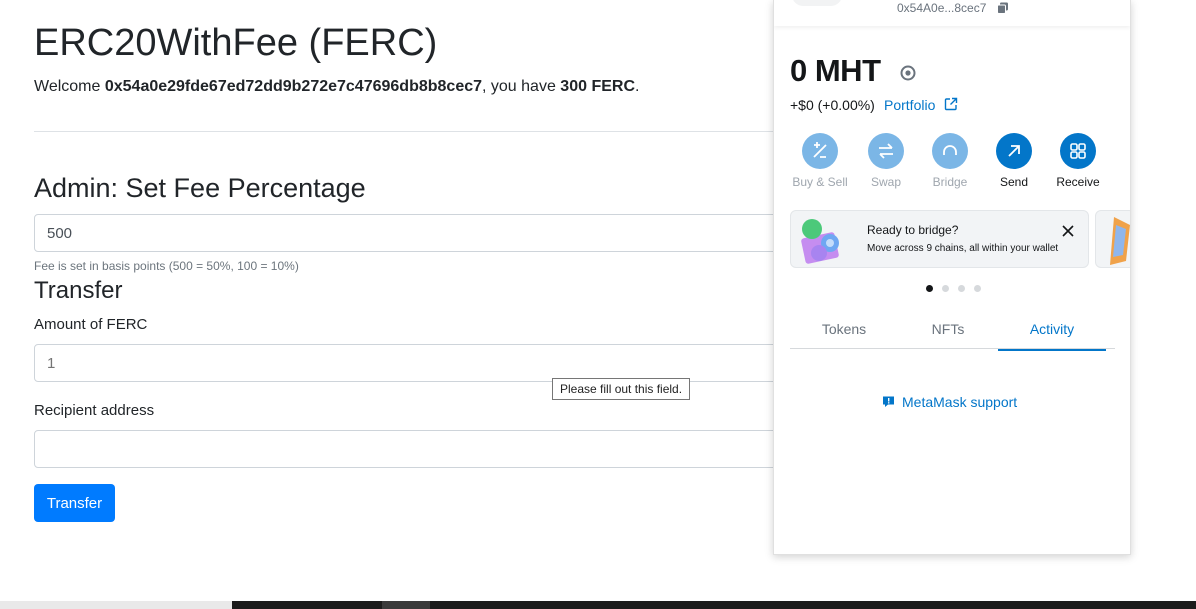 Image resolution: width=1196 pixels, height=609 pixels. Describe the element at coordinates (414, 363) in the screenshot. I see `amount-input` at that location.